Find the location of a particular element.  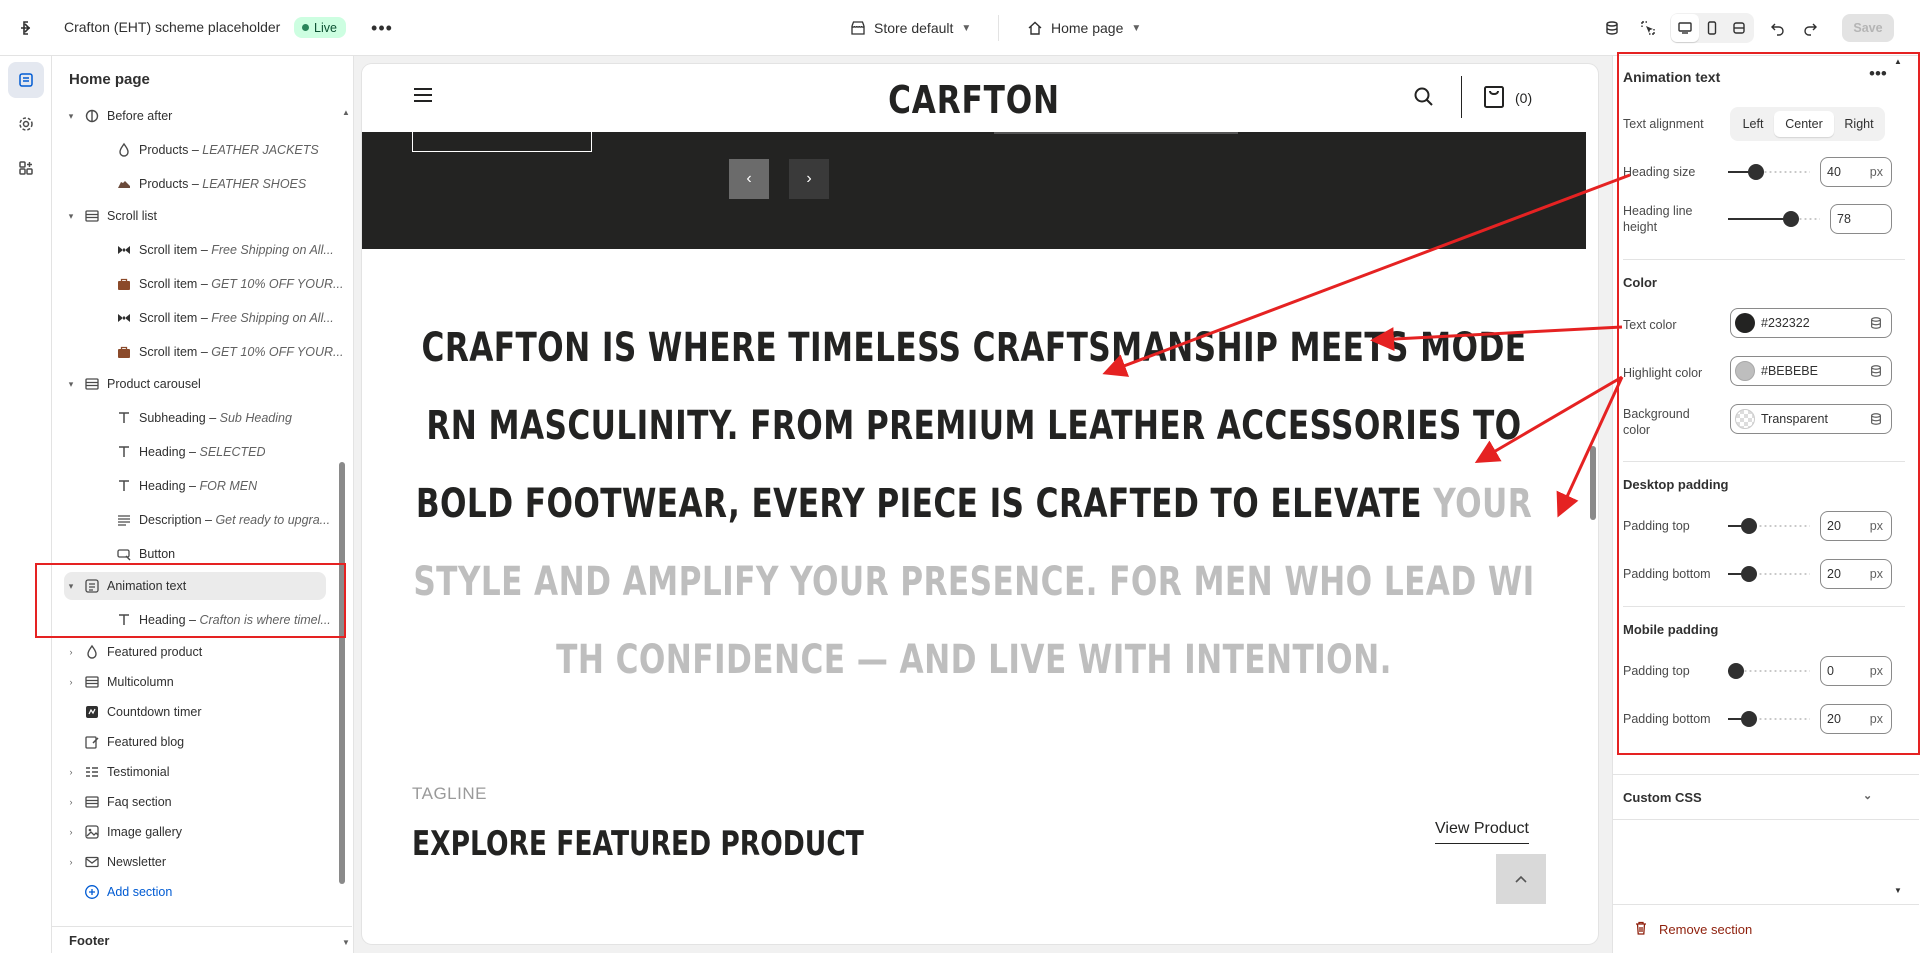

background-color-label: Background color is located at coordinates (1656, 422).